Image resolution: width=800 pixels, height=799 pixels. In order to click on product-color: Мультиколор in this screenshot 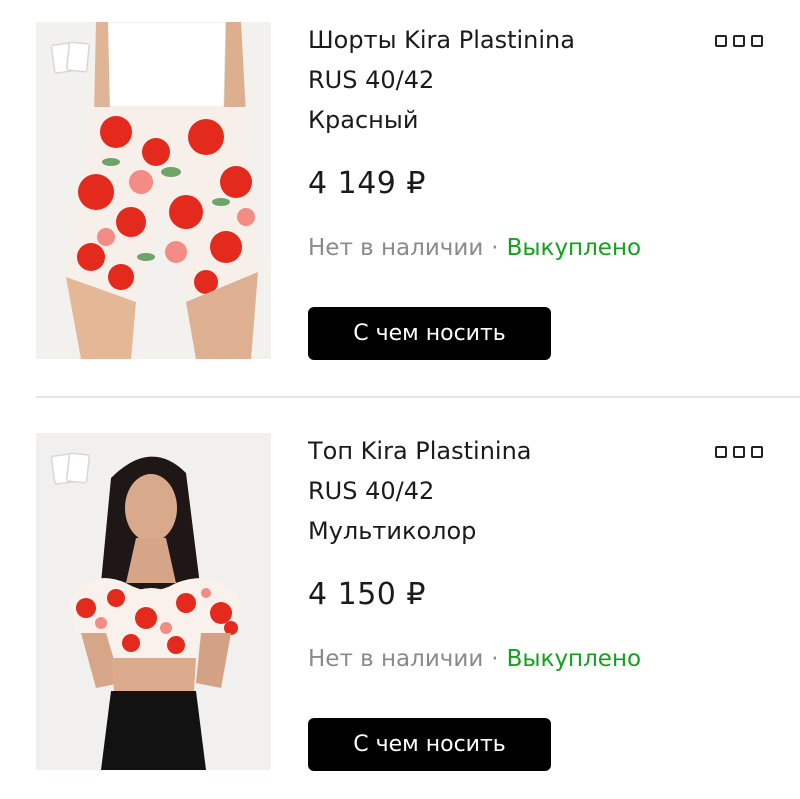, I will do `click(392, 531)`.